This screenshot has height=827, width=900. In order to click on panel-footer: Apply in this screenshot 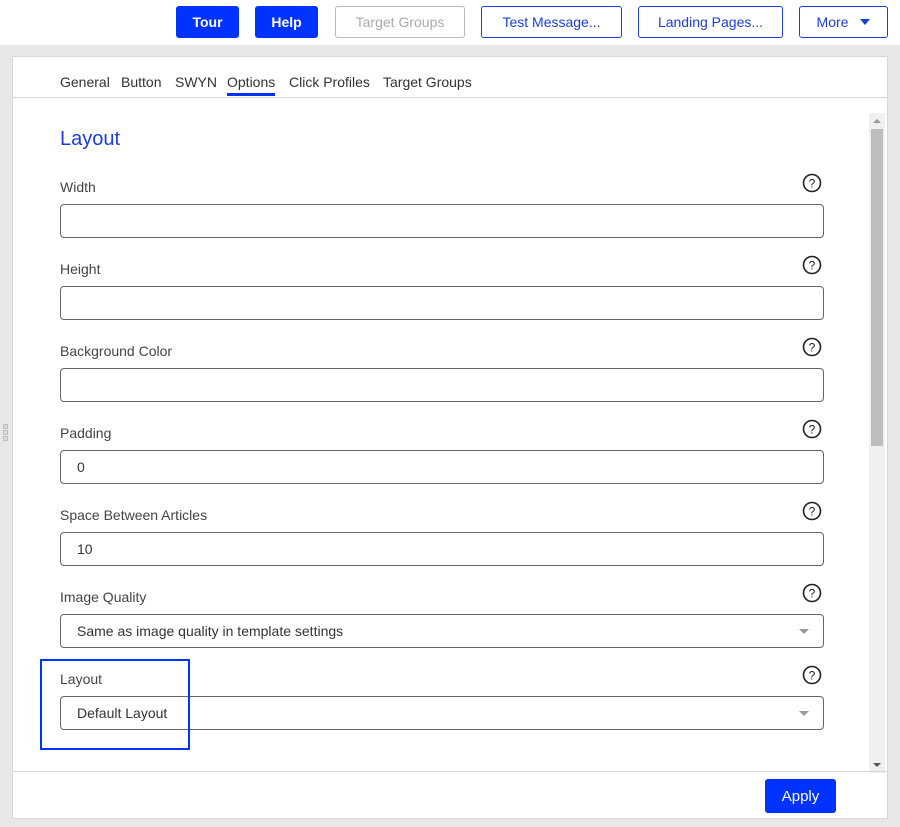, I will do `click(450, 795)`.